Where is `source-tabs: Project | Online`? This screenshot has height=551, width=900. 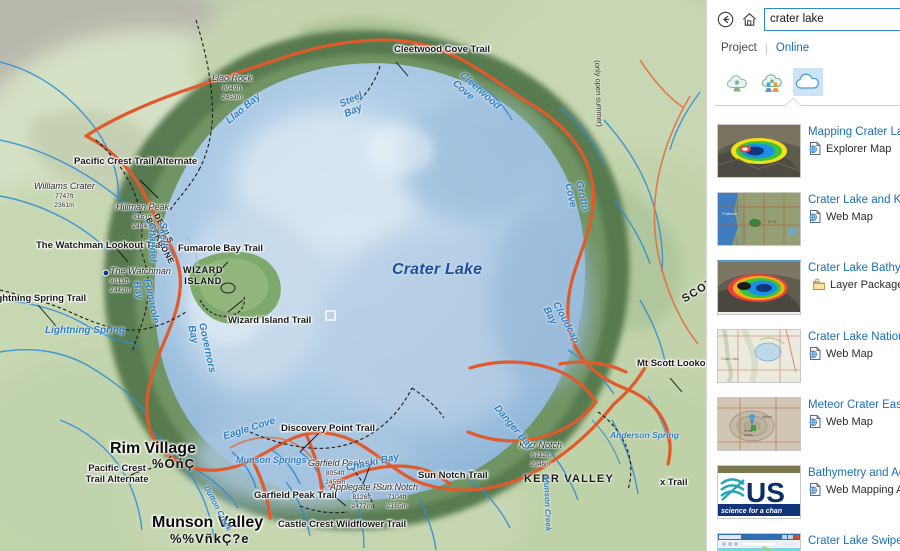
source-tabs: Project | Online is located at coordinates (803, 47).